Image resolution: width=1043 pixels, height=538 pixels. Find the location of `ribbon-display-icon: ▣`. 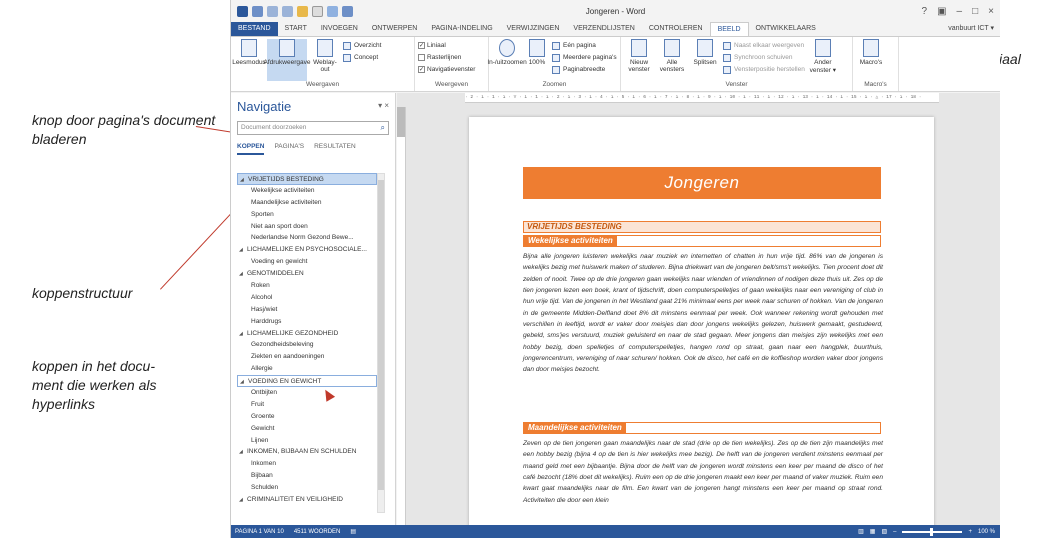

ribbon-display-icon: ▣ is located at coordinates (941, 11).